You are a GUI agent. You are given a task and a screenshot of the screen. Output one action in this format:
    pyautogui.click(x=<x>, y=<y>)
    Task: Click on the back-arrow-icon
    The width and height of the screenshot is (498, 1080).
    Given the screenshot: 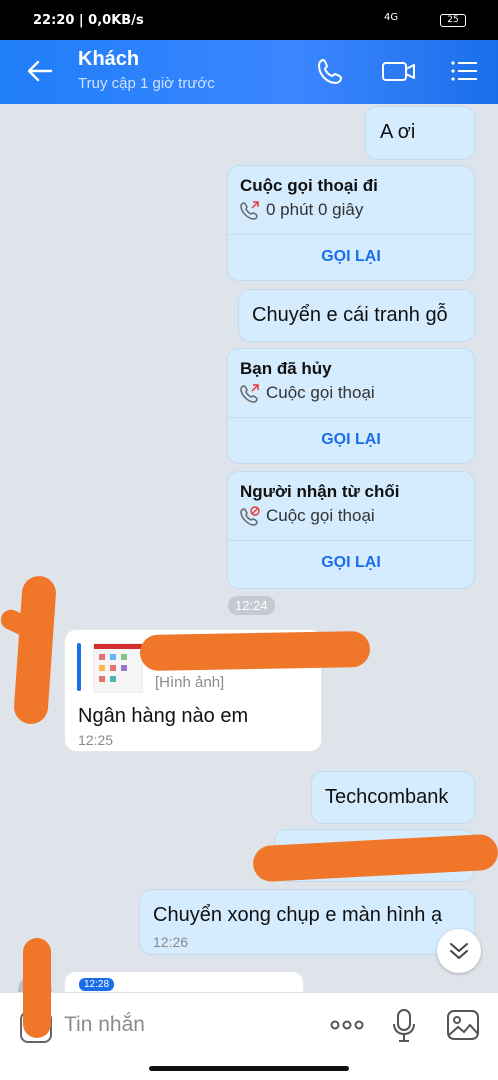 What is the action you would take?
    pyautogui.click(x=40, y=71)
    